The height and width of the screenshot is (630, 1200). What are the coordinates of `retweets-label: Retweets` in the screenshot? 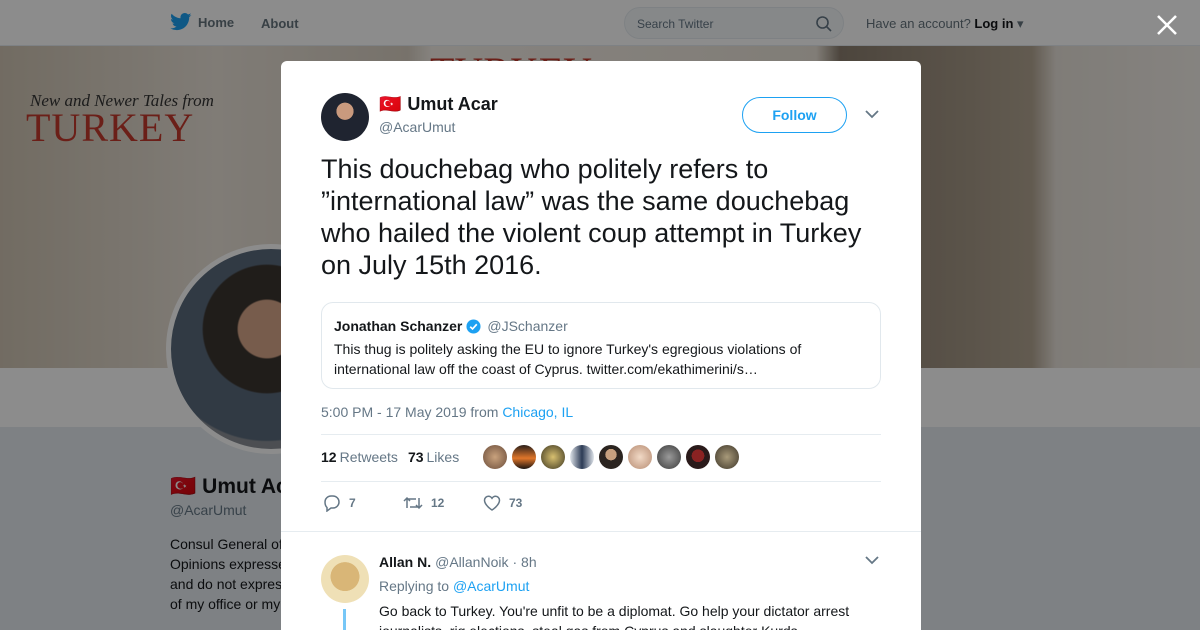 It's located at (368, 457).